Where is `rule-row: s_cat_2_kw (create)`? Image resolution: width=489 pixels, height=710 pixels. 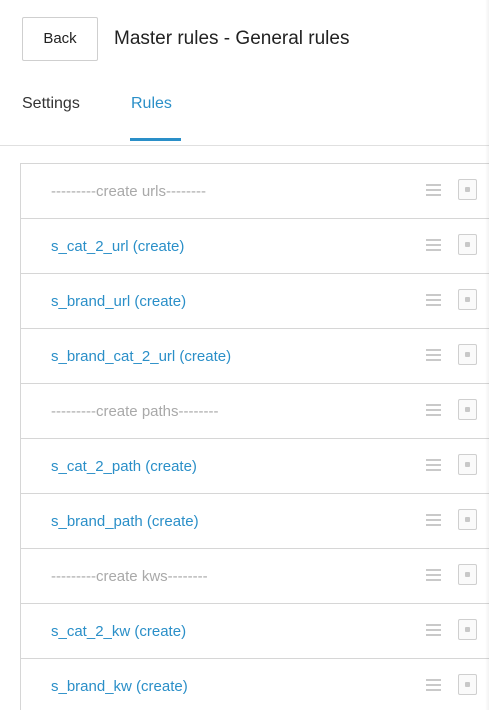 rule-row: s_cat_2_kw (create) is located at coordinates (255, 631).